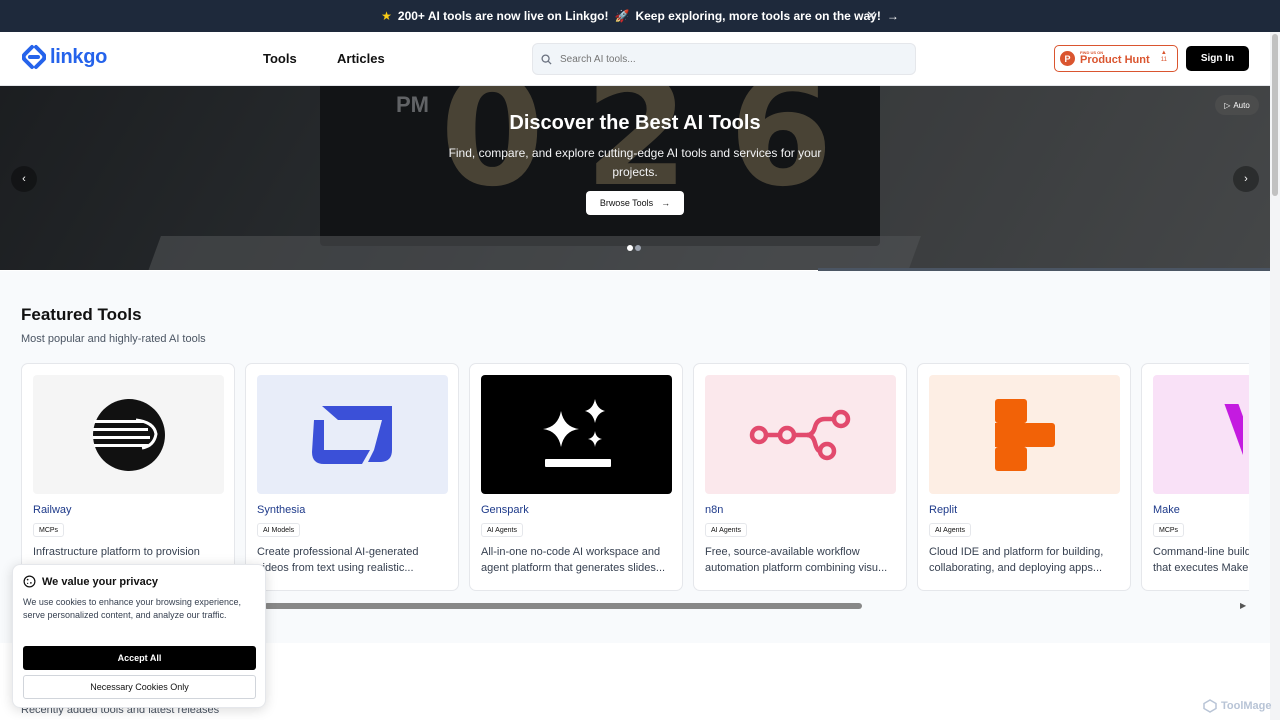 The height and width of the screenshot is (720, 1280). I want to click on tool-name: Replit, so click(943, 510).